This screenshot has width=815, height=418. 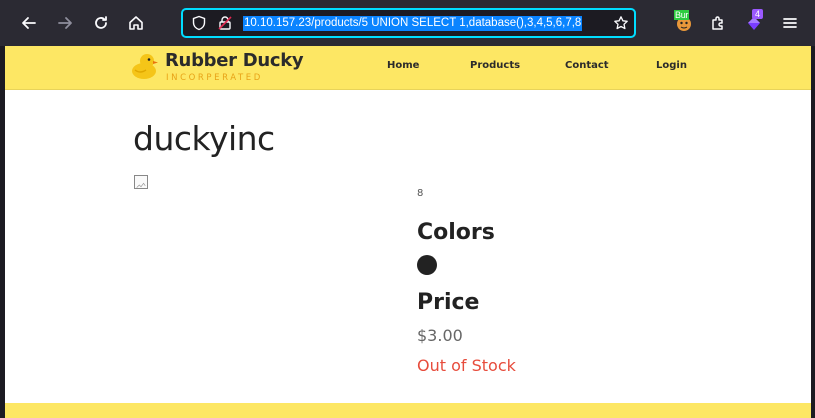 I want to click on window-edge-left, so click(x=2, y=232).